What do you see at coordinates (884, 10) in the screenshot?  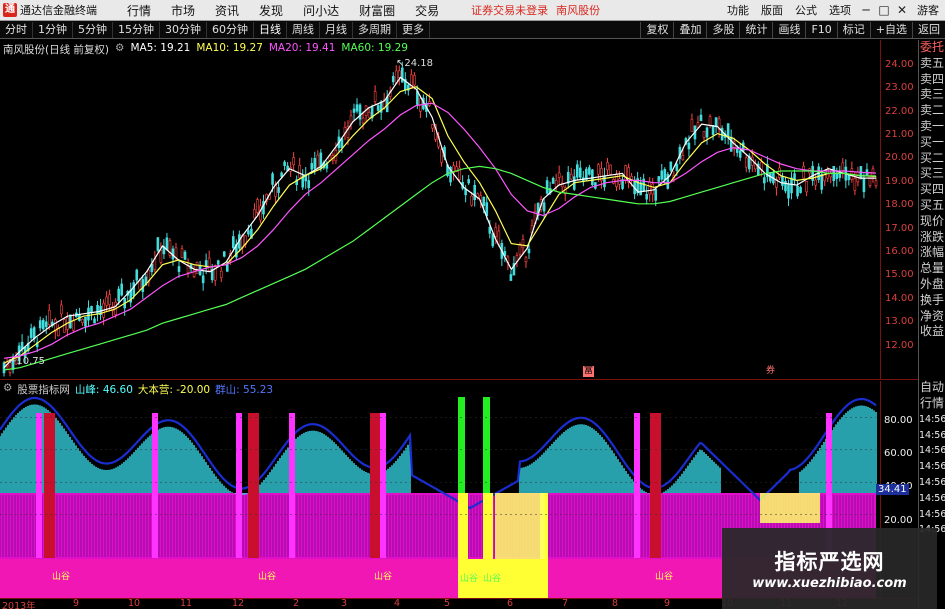 I see `maximize-icon: □` at bounding box center [884, 10].